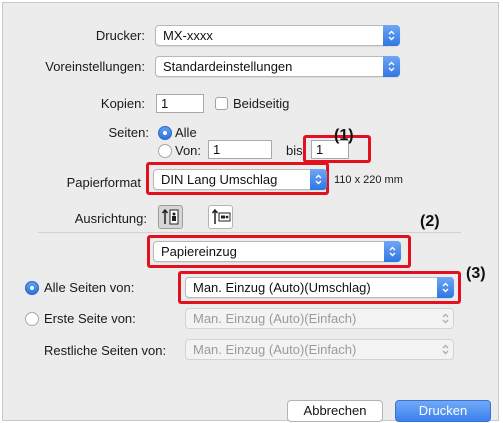 The image size is (503, 423). I want to click on pages-all-radio, so click(165, 133).